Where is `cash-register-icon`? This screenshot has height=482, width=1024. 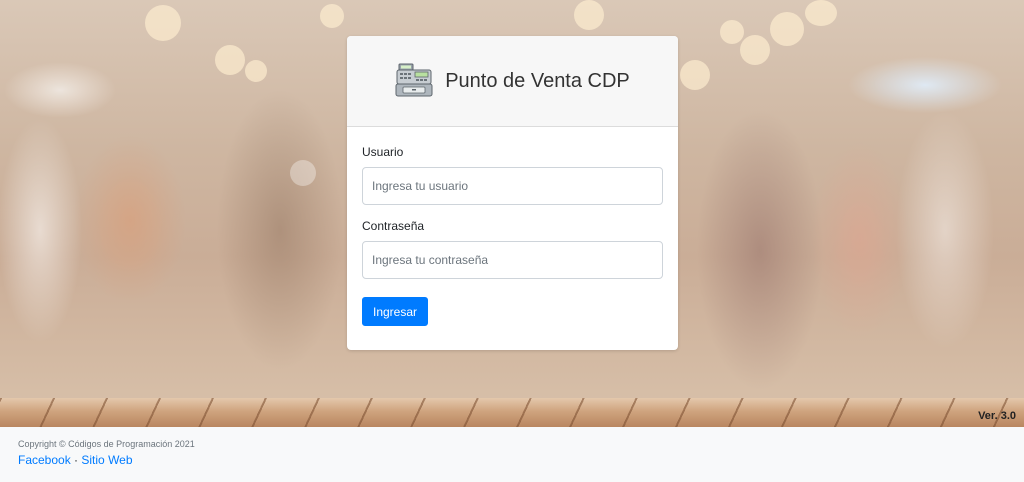 cash-register-icon is located at coordinates (414, 81).